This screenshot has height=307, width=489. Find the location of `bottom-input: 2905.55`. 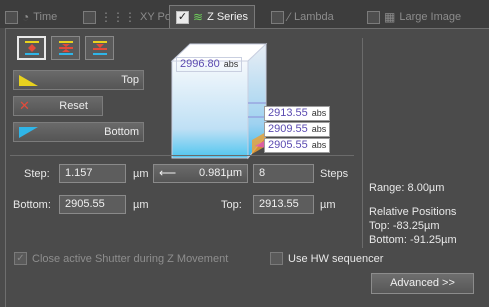

bottom-input: 2905.55 is located at coordinates (92, 204).